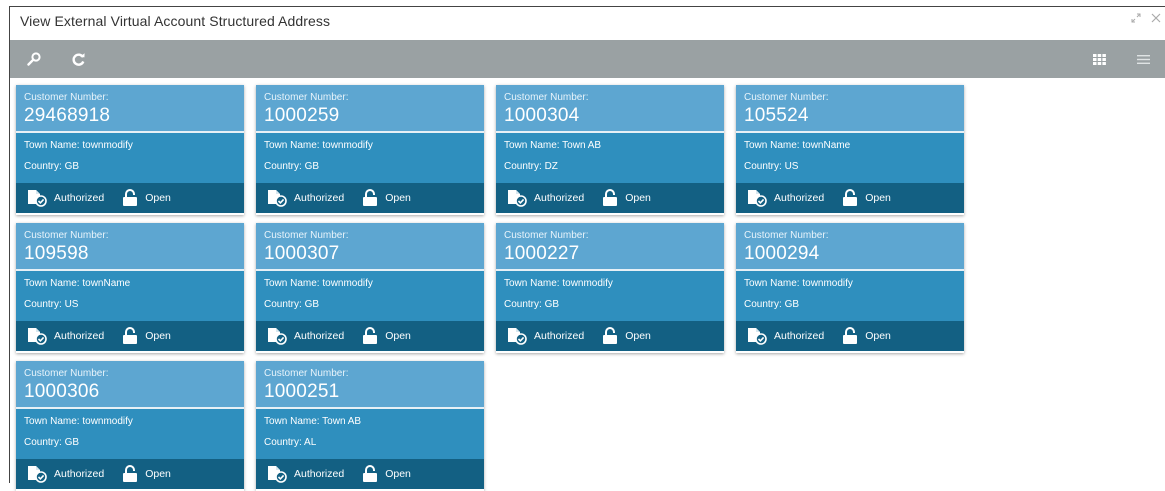  What do you see at coordinates (1156, 19) in the screenshot?
I see `close-icon` at bounding box center [1156, 19].